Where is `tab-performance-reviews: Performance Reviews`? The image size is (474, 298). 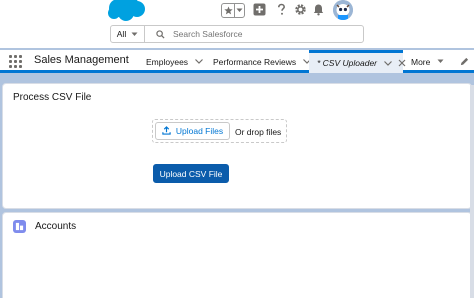
tab-performance-reviews: Performance Reviews is located at coordinates (262, 61).